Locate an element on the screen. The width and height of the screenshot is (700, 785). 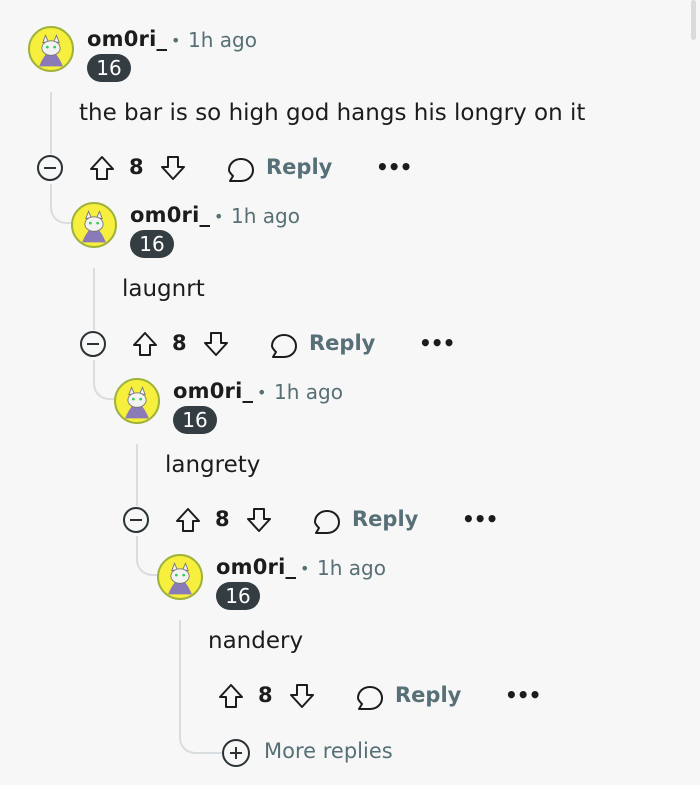
plus-circle-icon is located at coordinates (236, 753).